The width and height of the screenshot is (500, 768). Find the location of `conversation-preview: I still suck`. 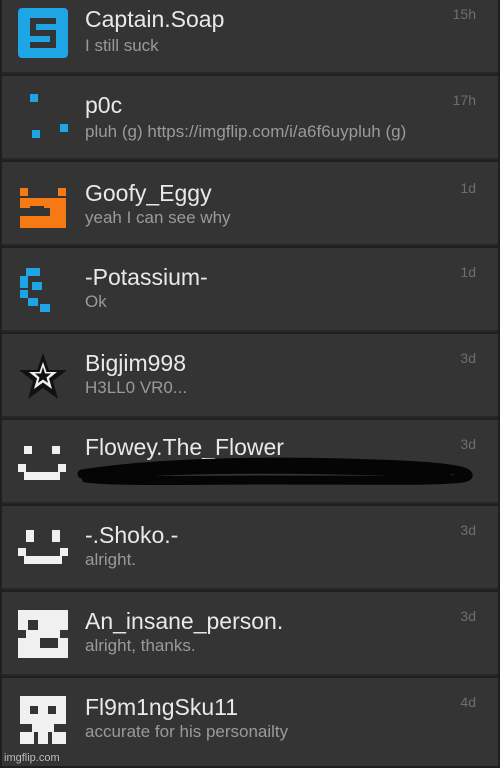

conversation-preview: I still suck is located at coordinates (122, 45).